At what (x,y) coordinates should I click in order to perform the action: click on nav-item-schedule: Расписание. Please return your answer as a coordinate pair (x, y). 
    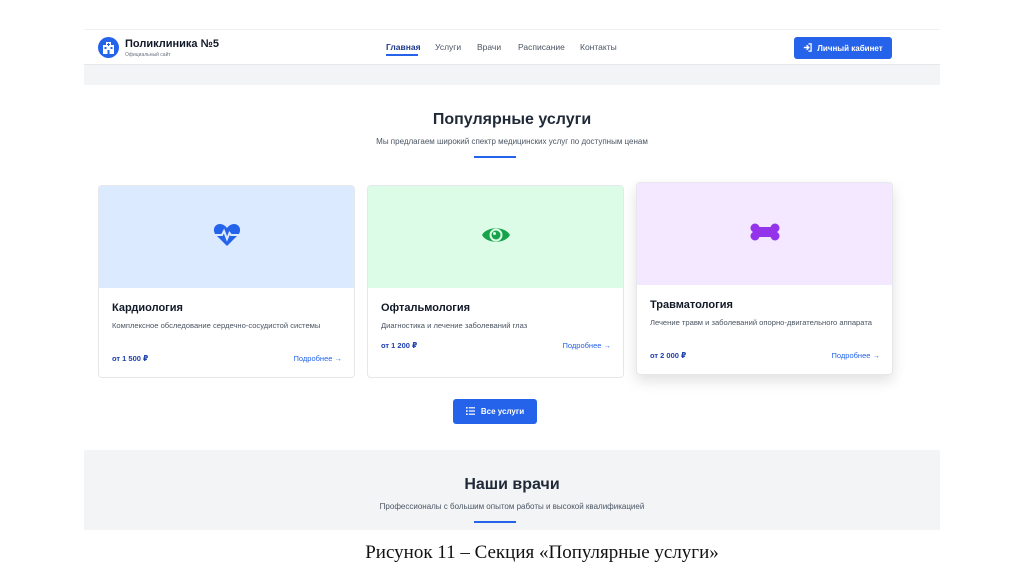
    Looking at the image, I should click on (541, 47).